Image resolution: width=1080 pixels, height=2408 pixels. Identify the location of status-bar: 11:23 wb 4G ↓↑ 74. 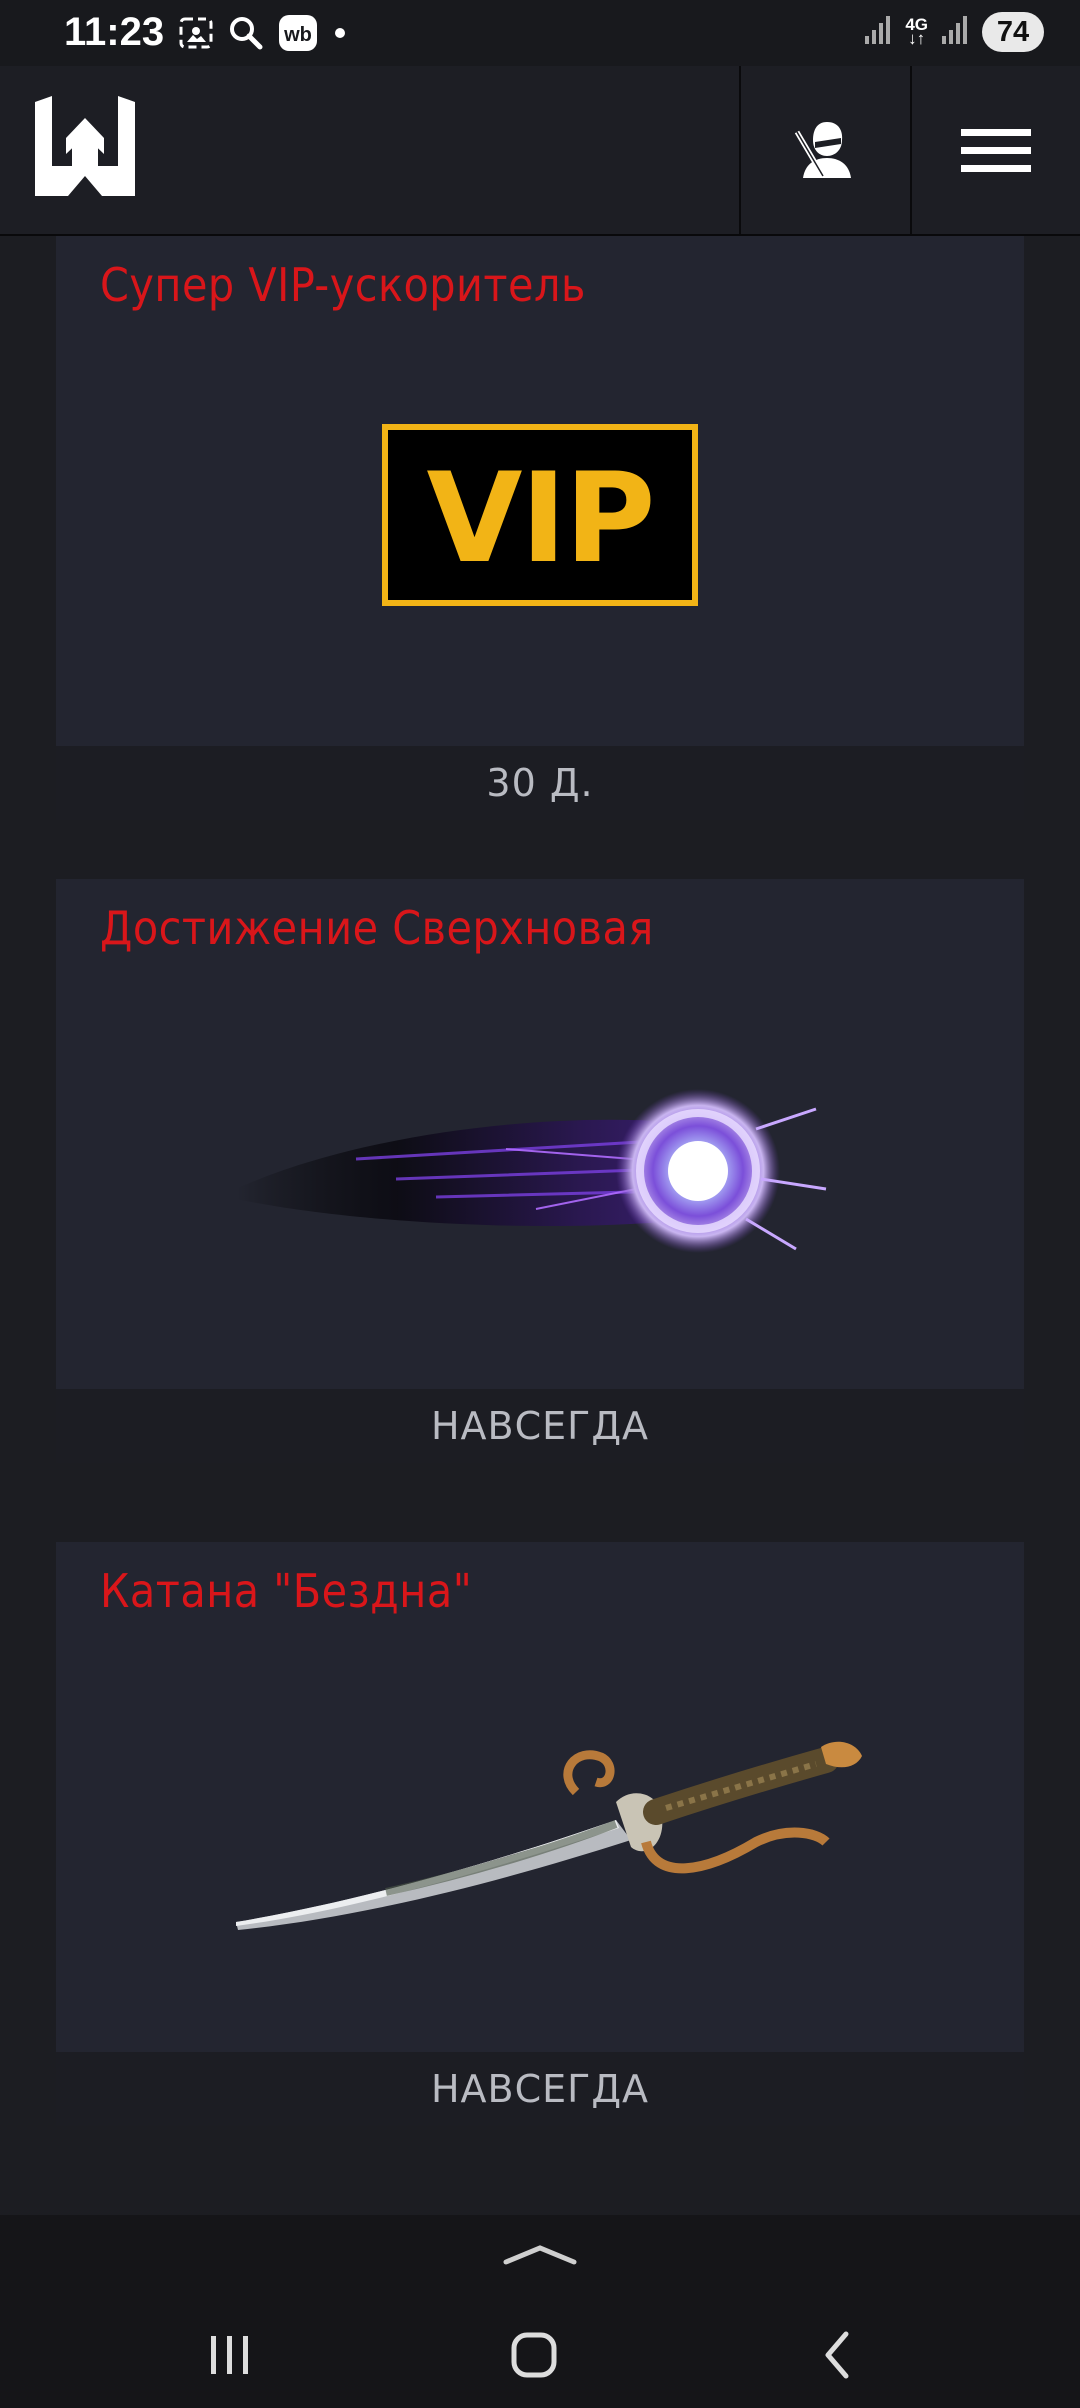
(540, 33).